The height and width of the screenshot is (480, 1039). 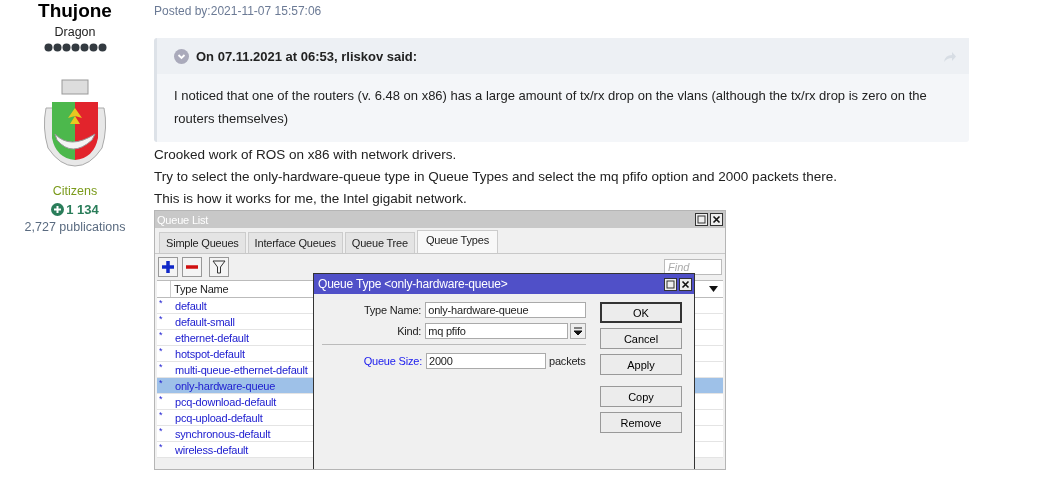 What do you see at coordinates (578, 331) in the screenshot?
I see `dropdown-icon` at bounding box center [578, 331].